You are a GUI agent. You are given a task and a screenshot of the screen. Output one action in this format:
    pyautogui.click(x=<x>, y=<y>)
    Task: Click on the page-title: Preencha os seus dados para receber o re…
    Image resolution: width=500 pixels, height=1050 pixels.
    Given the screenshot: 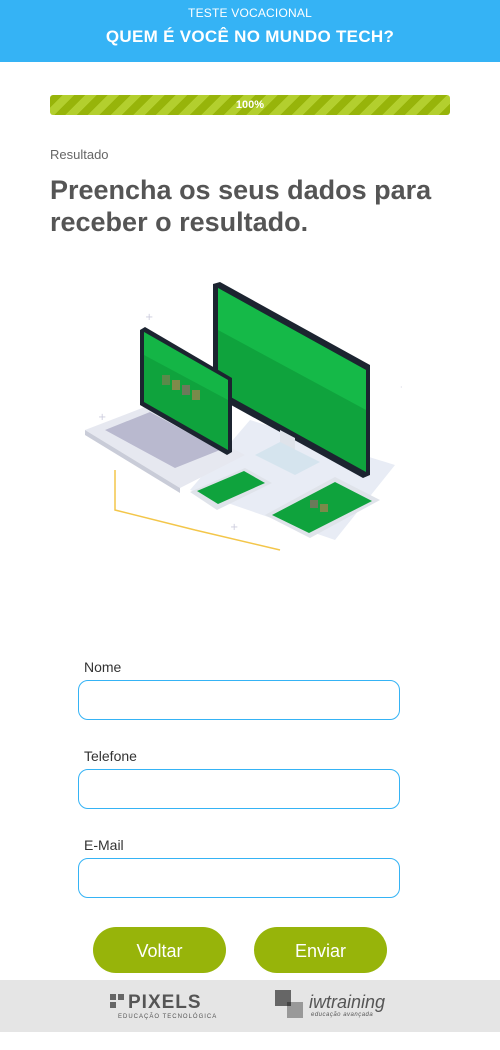 What is the action you would take?
    pyautogui.click(x=241, y=206)
    